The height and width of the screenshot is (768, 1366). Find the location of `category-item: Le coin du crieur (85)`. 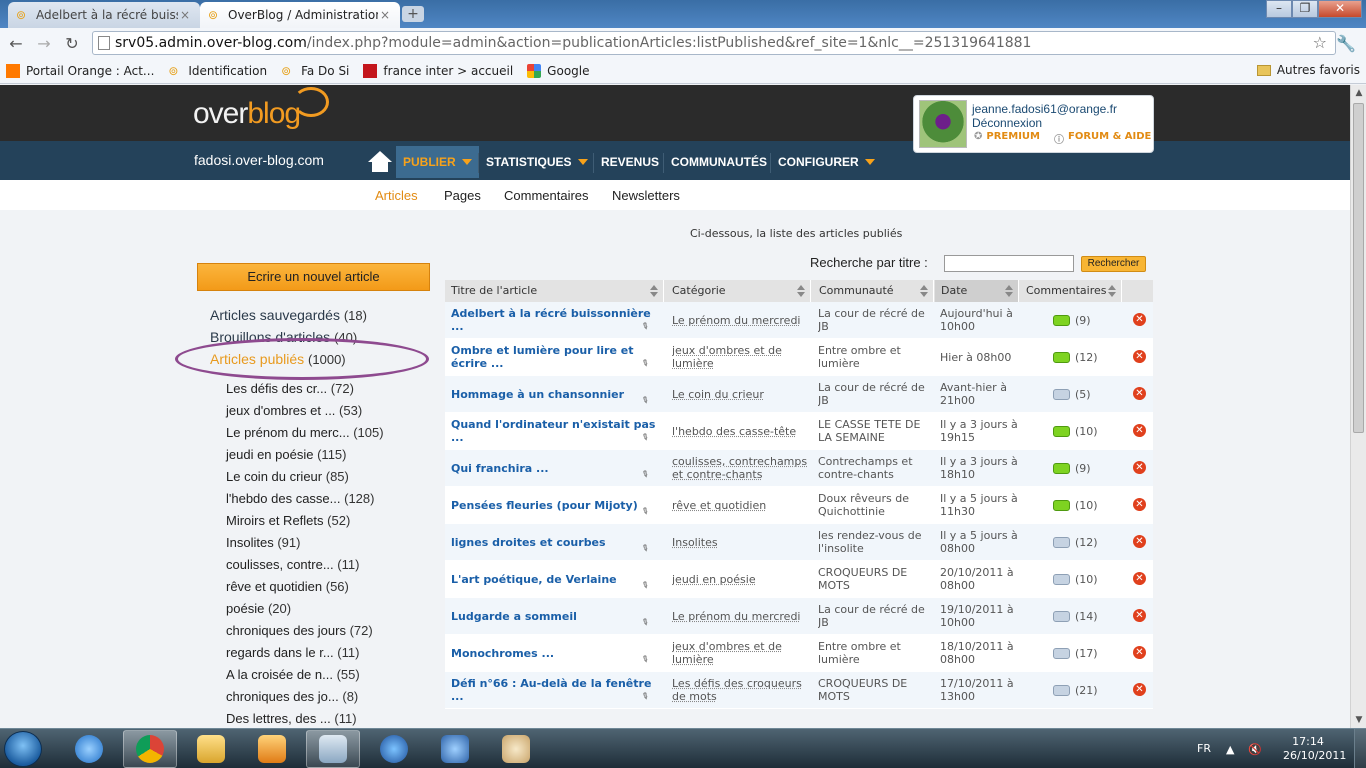

category-item: Le coin du crieur (85) is located at coordinates (287, 476).